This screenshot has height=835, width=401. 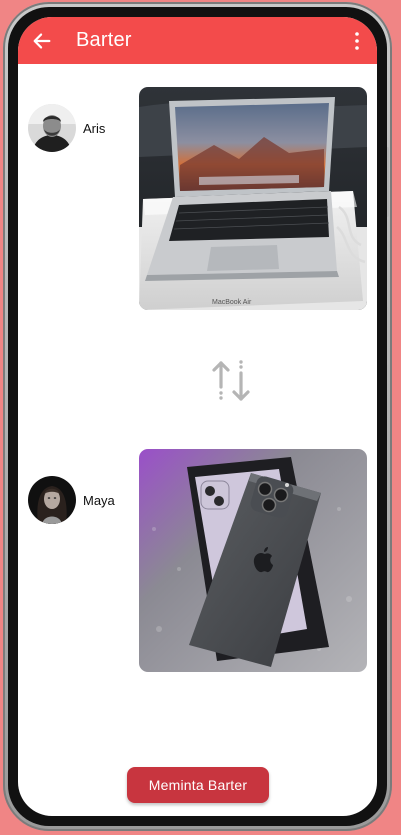 I want to click on arrow-left-icon, so click(x=42, y=41).